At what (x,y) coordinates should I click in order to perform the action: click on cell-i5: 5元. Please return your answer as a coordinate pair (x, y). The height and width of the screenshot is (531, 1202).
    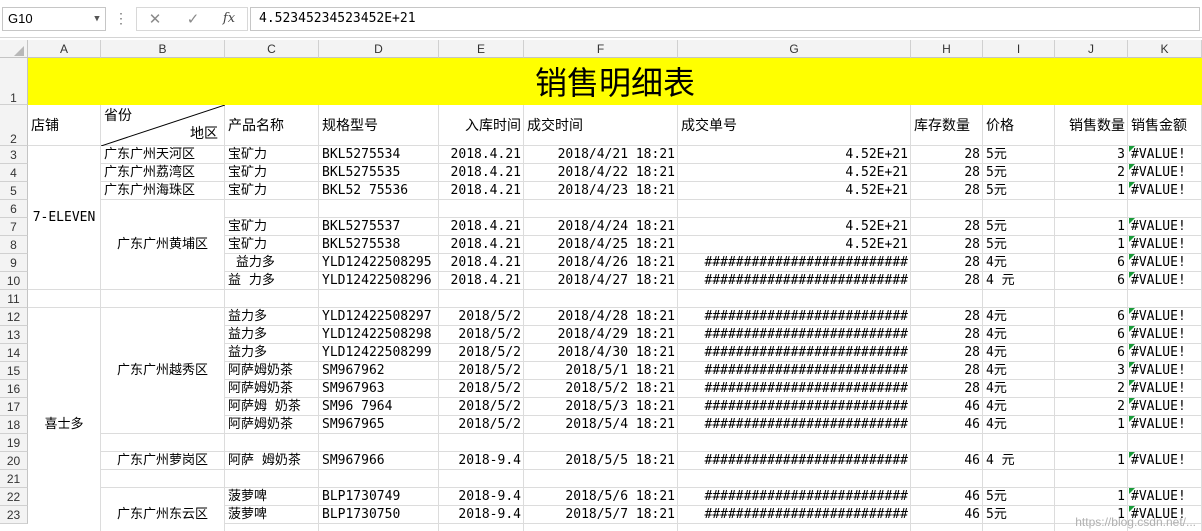
    Looking at the image, I should click on (1019, 191).